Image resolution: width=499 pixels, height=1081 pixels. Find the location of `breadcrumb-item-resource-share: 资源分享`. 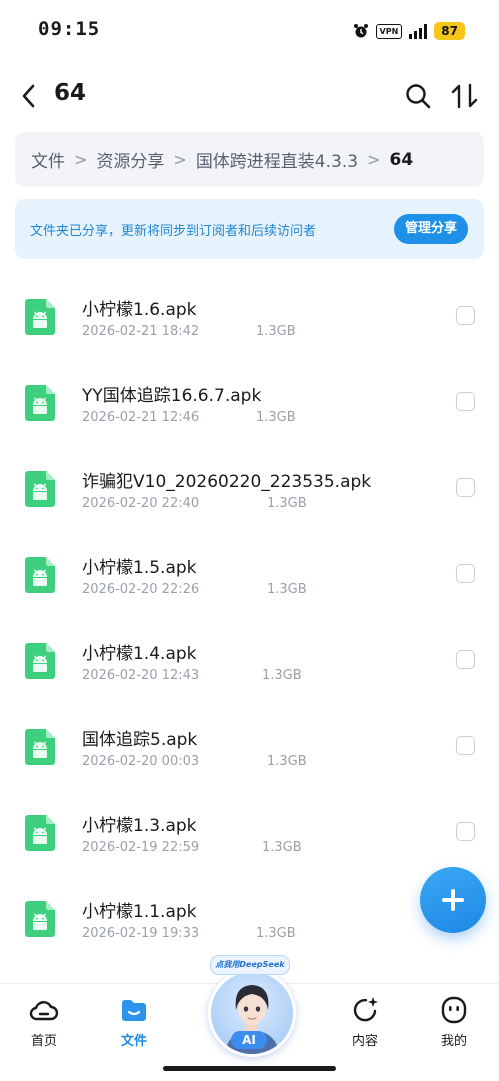

breadcrumb-item-resource-share: 资源分享 is located at coordinates (130, 159).